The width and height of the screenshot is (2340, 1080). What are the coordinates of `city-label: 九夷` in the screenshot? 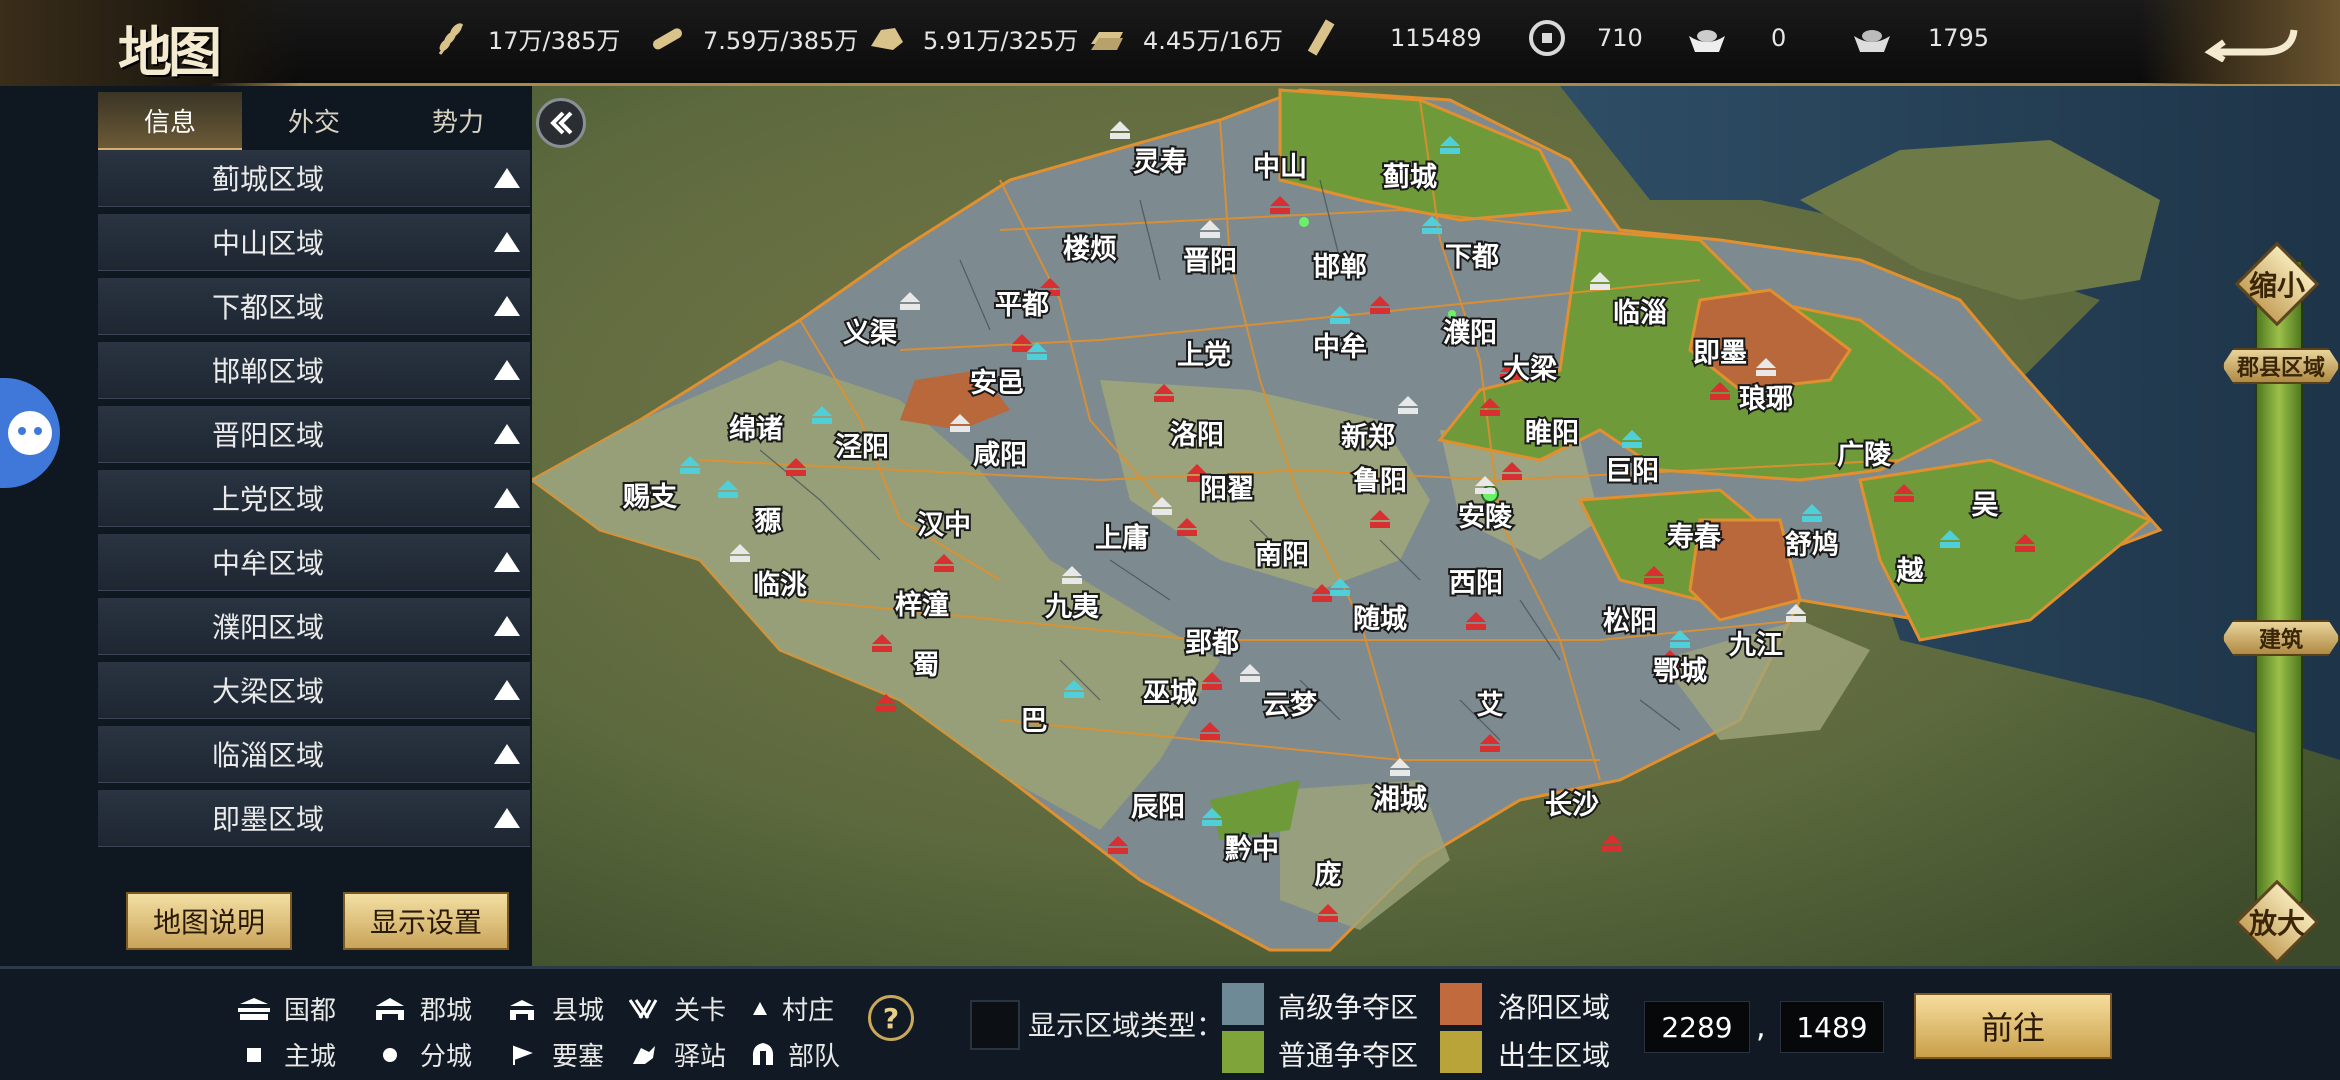 It's located at (1072, 607).